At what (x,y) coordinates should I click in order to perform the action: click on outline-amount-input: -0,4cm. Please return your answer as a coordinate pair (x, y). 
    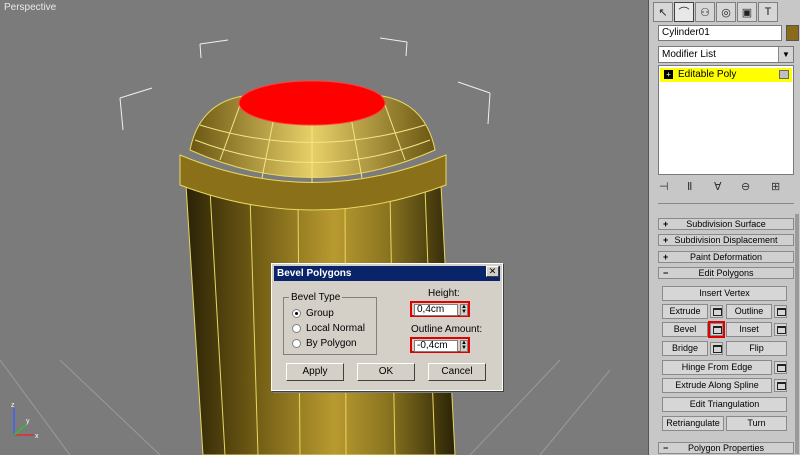
    Looking at the image, I should click on (436, 346).